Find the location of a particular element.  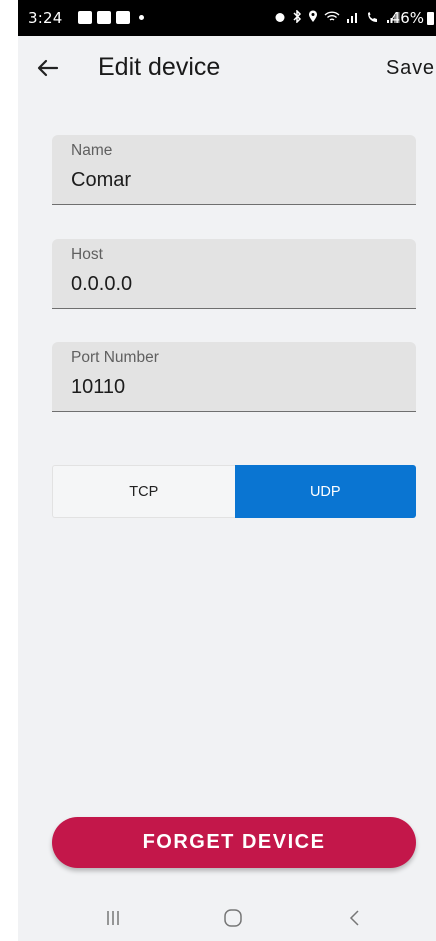

status-bar: 3:24 46% is located at coordinates (227, 18).